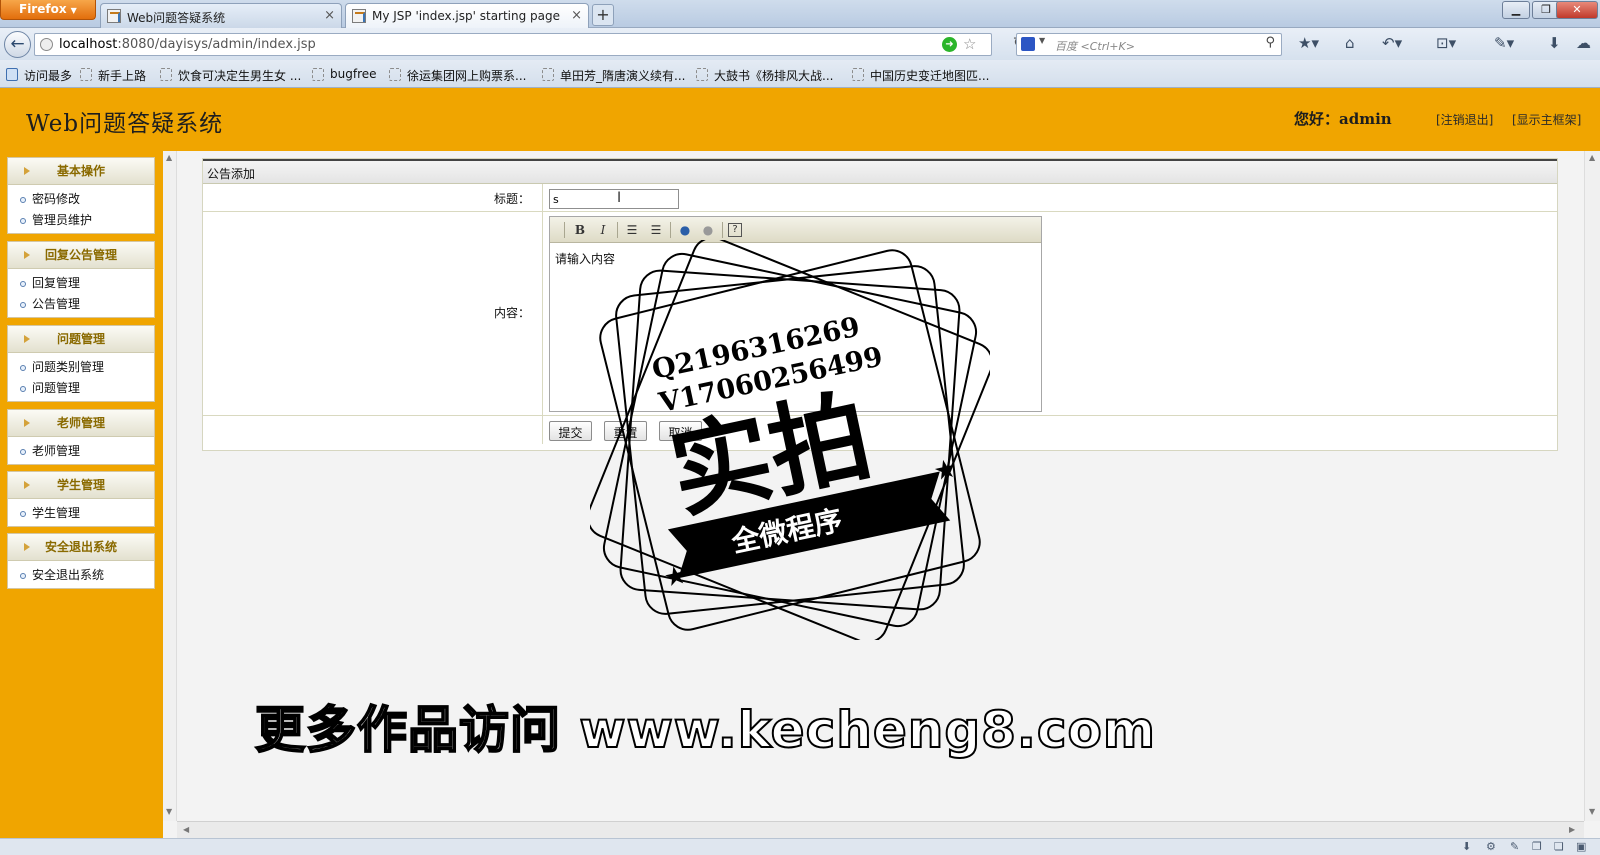  What do you see at coordinates (48, 76) in the screenshot?
I see `bookmark-label: 访问最多` at bounding box center [48, 76].